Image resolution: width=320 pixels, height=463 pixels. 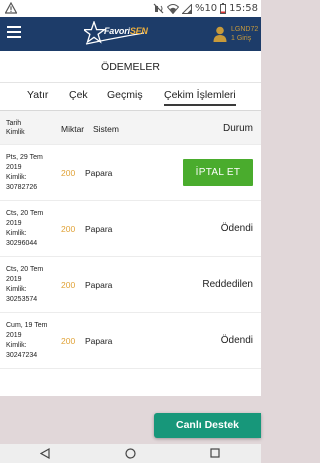 I want to click on home-icon, so click(x=130, y=453).